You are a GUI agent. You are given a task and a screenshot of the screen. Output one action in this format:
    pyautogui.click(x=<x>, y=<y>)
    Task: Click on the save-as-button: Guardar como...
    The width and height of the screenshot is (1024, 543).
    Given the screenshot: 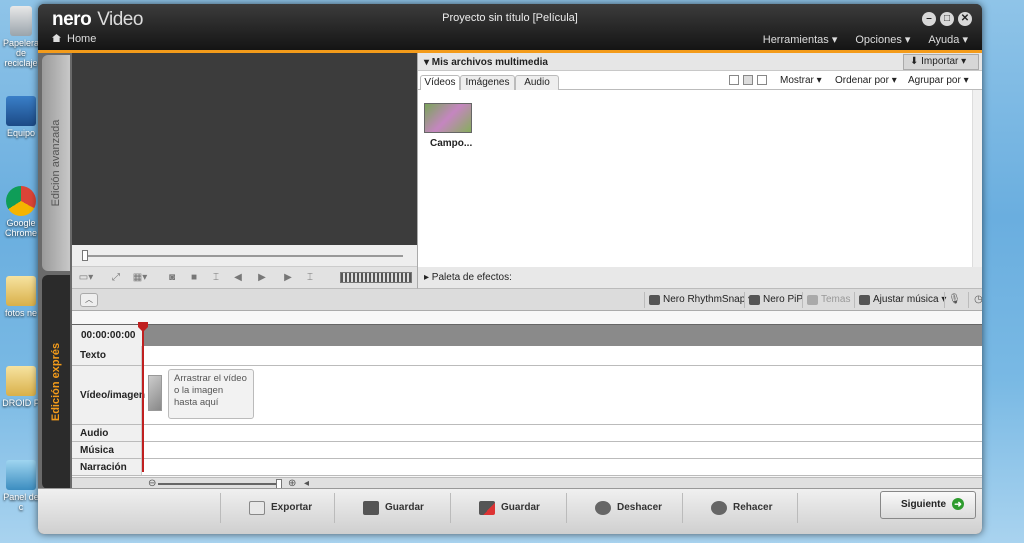 What is the action you would take?
    pyautogui.click(x=508, y=513)
    